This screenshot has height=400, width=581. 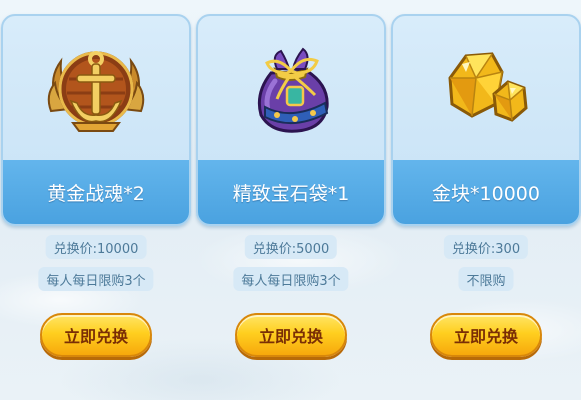 What do you see at coordinates (486, 279) in the screenshot?
I see `item-purchase-limit: 不限购` at bounding box center [486, 279].